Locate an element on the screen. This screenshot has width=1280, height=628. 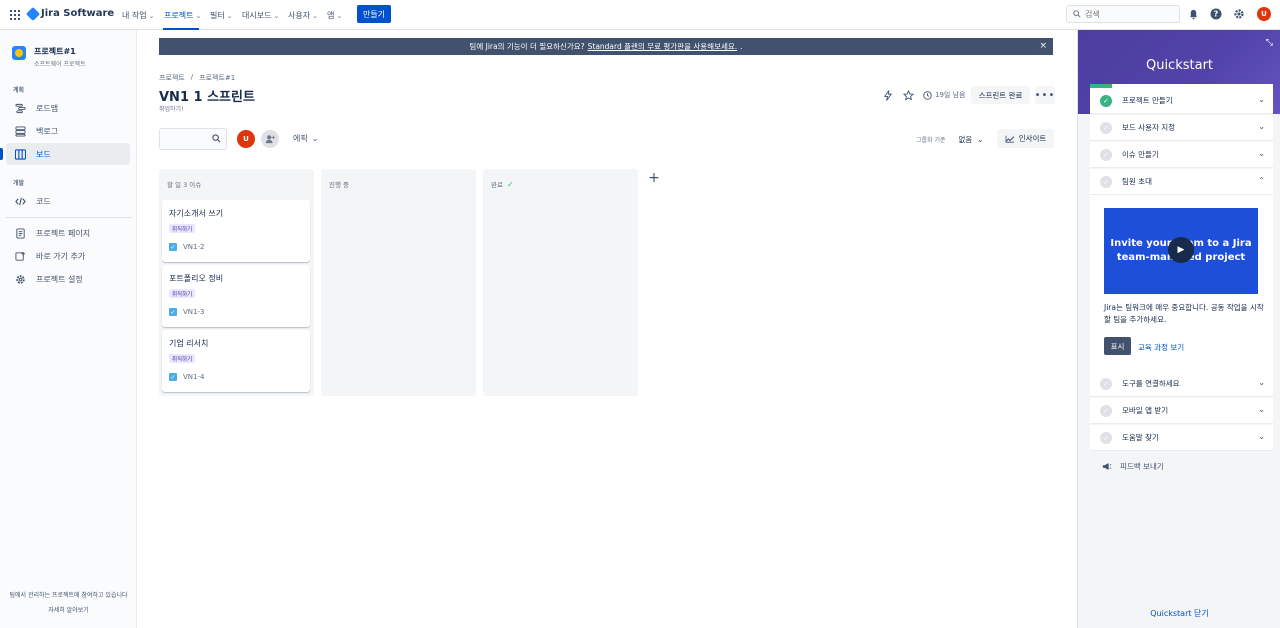
assignee-filter-avatar: U is located at coordinates (246, 139).